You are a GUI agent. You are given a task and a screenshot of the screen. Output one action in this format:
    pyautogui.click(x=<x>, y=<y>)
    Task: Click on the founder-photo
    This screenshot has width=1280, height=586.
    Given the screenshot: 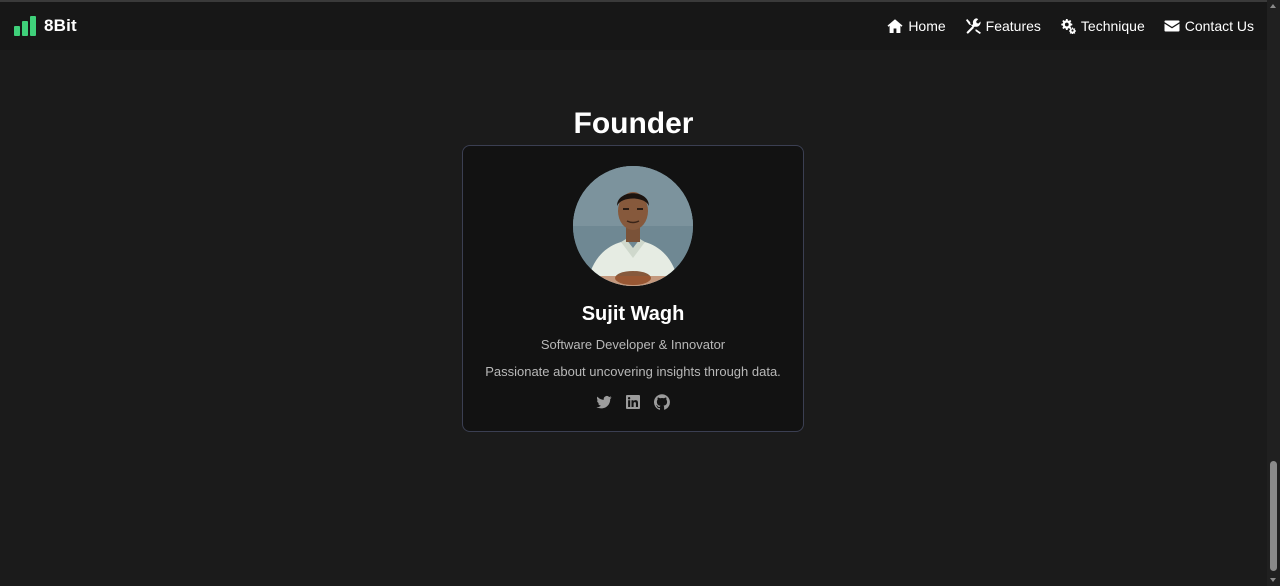 What is the action you would take?
    pyautogui.click(x=633, y=226)
    